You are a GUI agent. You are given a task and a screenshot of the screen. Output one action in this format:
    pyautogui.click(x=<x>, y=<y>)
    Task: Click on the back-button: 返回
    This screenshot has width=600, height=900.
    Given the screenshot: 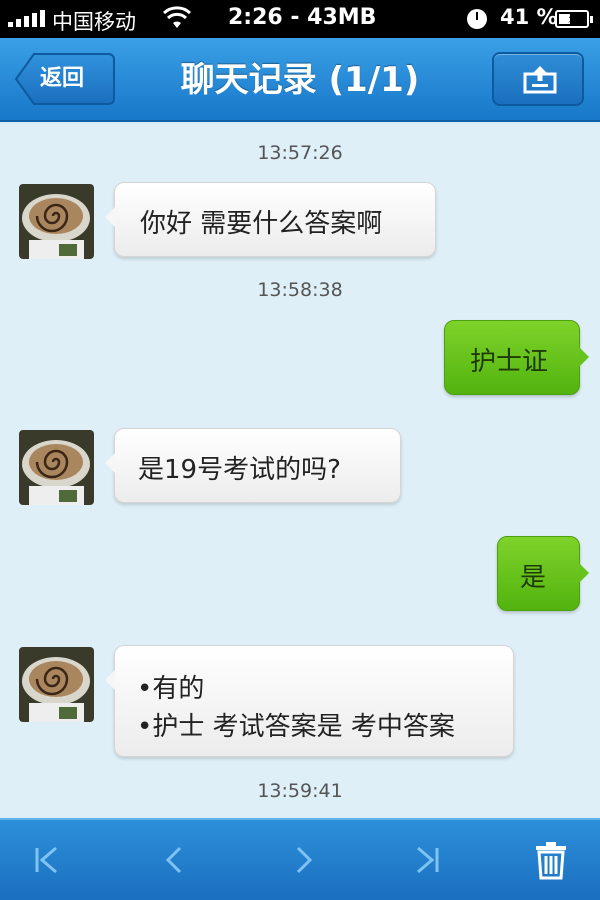 What is the action you would take?
    pyautogui.click(x=65, y=79)
    